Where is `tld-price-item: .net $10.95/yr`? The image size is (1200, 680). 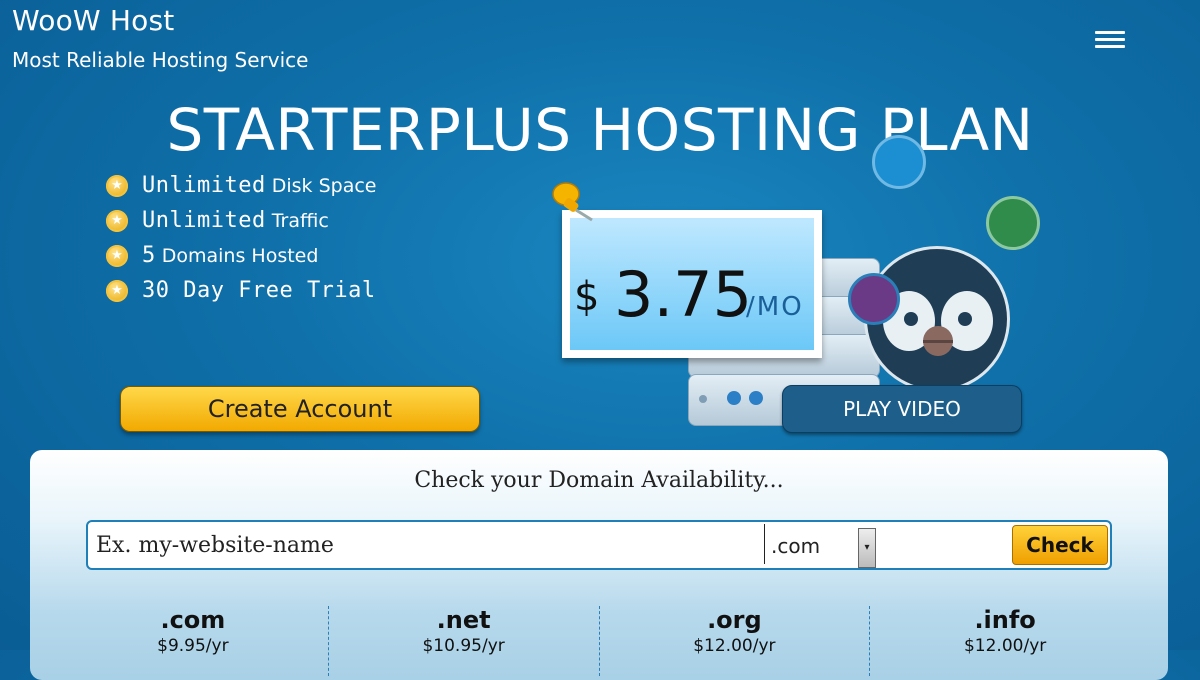 tld-price-item: .net $10.95/yr is located at coordinates (464, 641).